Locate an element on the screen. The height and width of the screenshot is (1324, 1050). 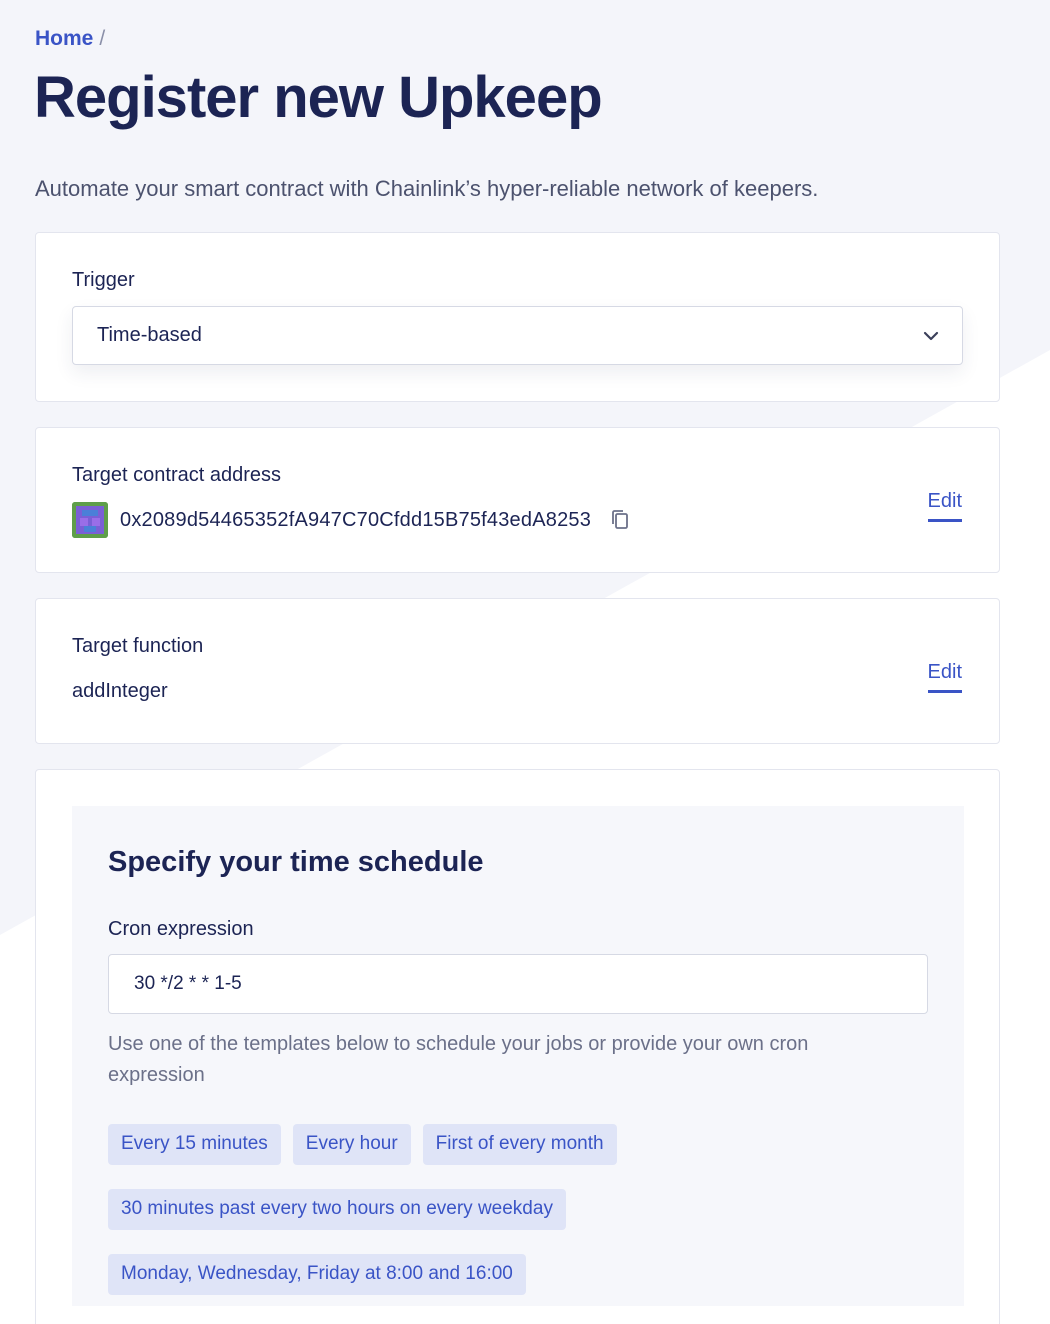
target-function-card: Target function addInteger Edit is located at coordinates (517, 671).